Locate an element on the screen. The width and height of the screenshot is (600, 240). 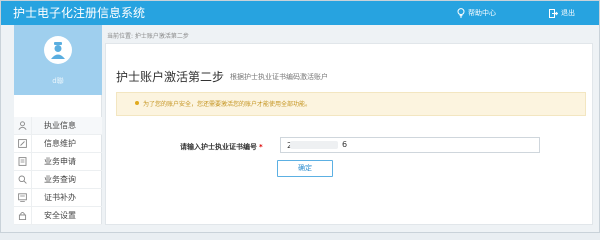
edit-icon is located at coordinates (23, 143).